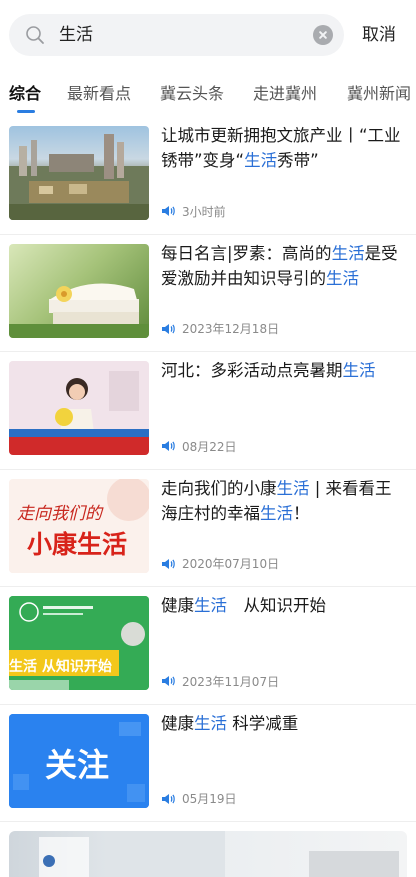  What do you see at coordinates (26, 111) in the screenshot?
I see `active-tab-indicator` at bounding box center [26, 111].